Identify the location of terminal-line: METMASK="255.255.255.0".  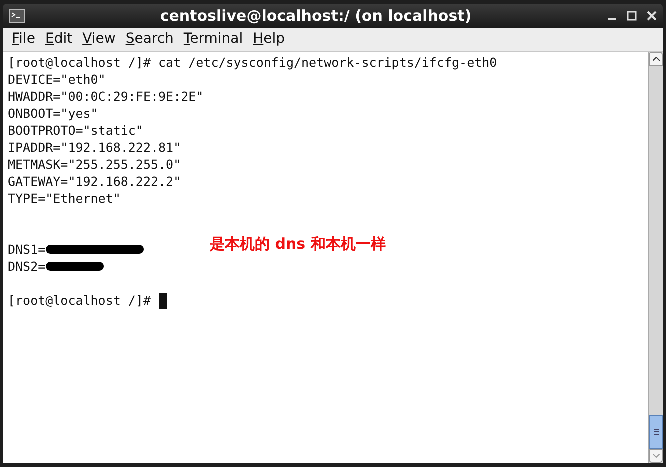
(95, 164).